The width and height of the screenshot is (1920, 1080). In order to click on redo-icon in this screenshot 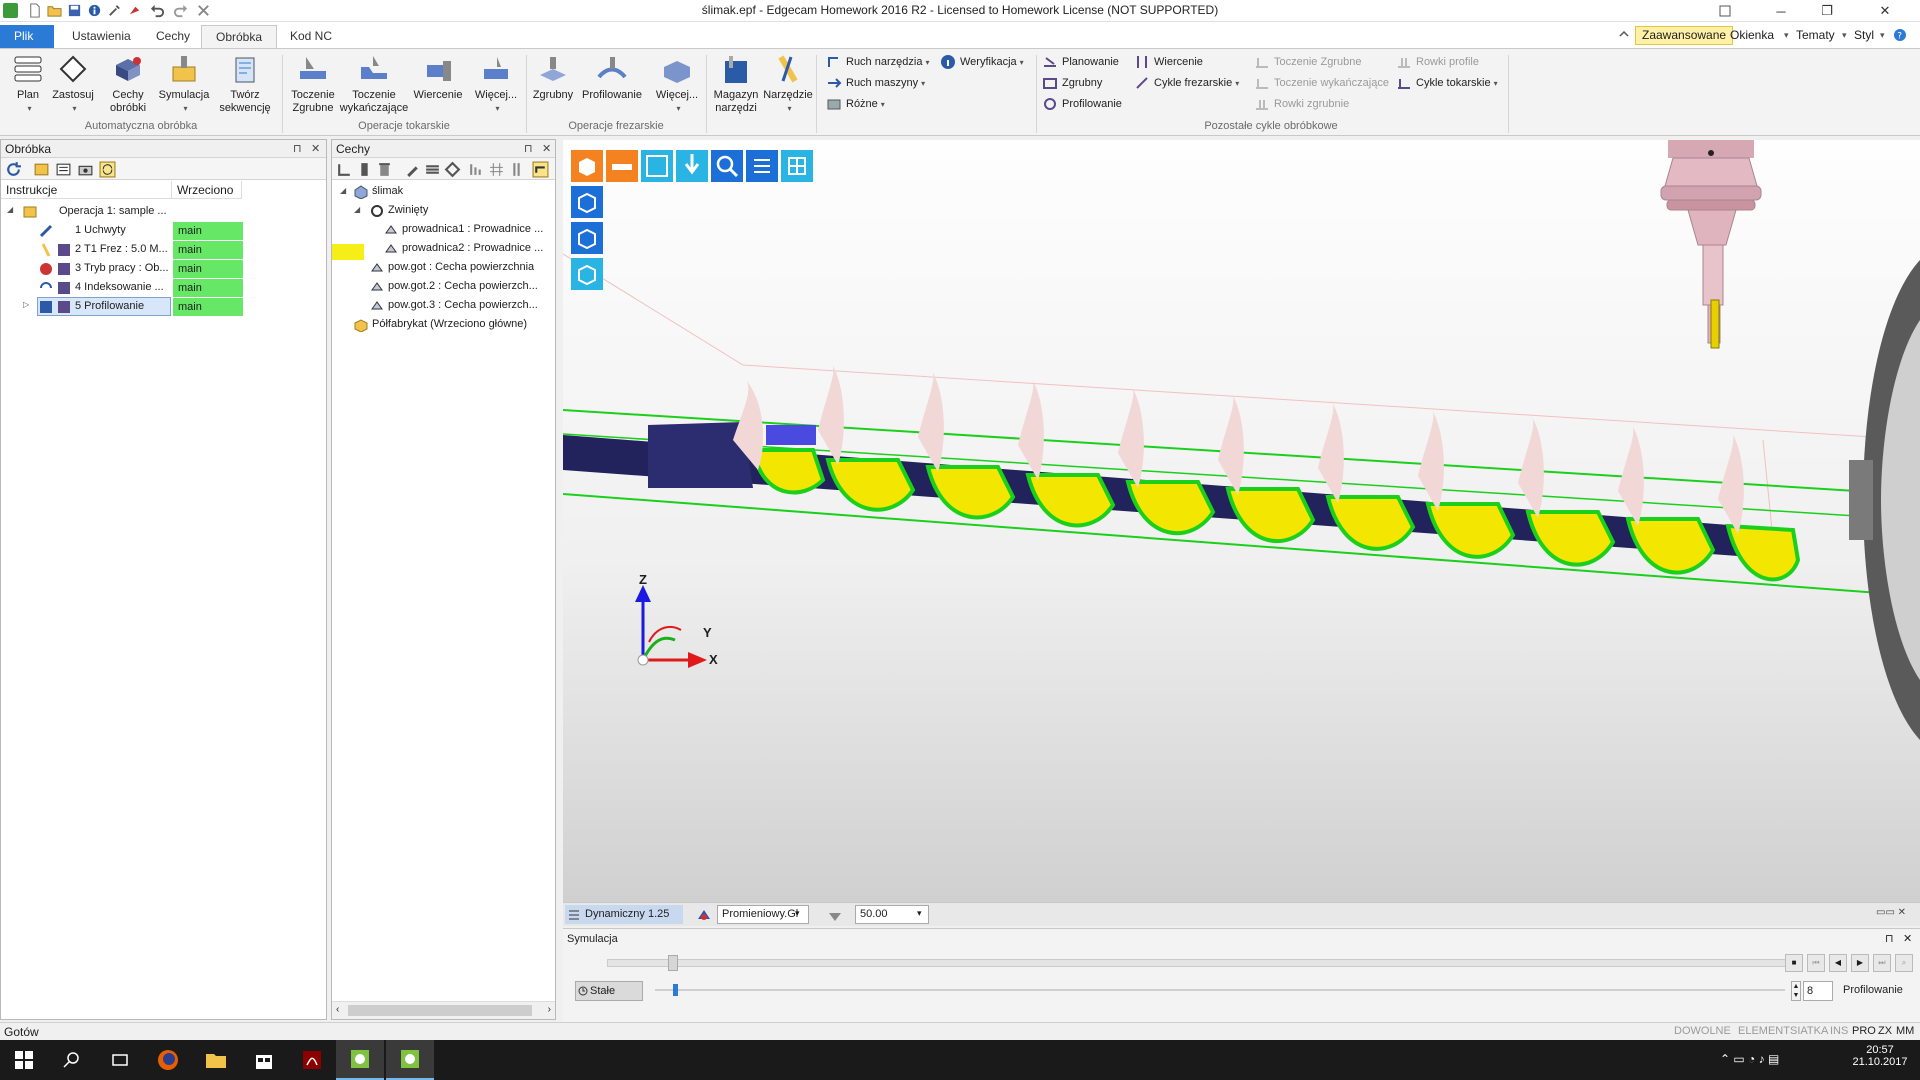, I will do `click(180, 10)`.